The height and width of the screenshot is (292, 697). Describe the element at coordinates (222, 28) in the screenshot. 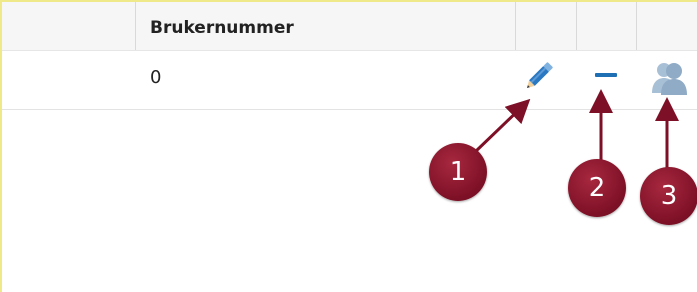

I see `column-header-brukernummer: Brukernummer` at that location.